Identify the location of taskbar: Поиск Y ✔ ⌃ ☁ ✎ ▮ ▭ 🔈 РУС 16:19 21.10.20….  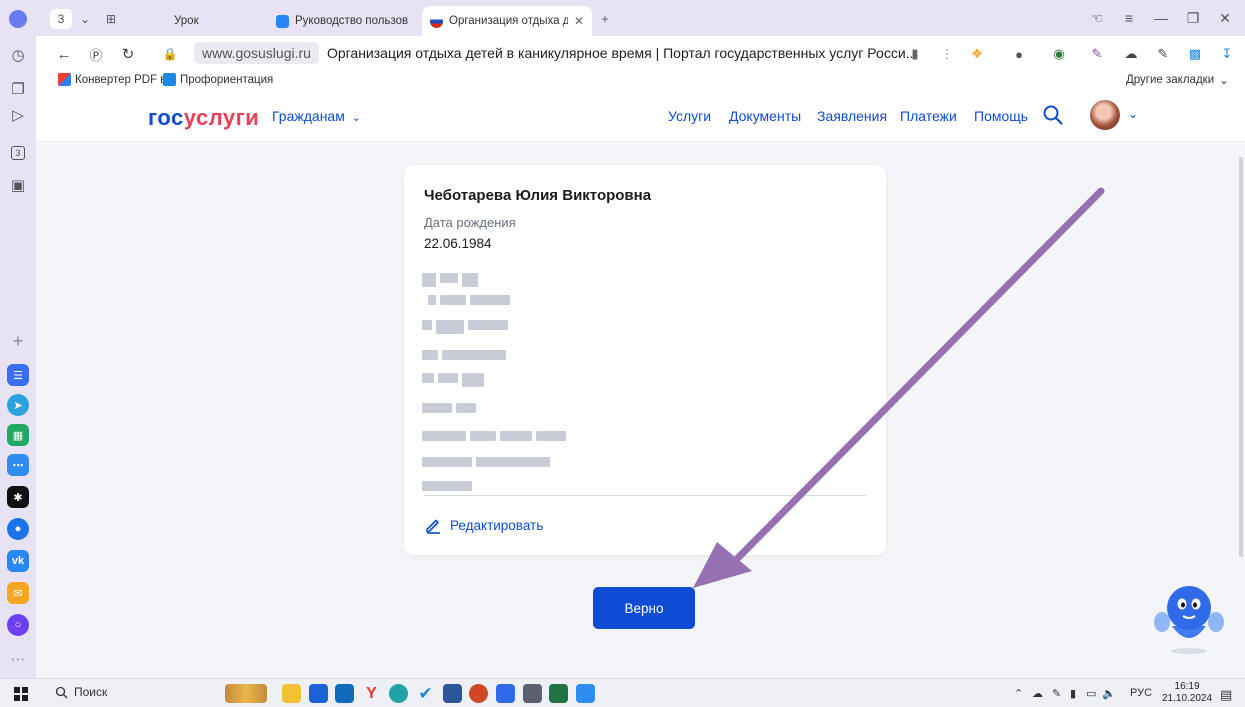
(622, 692).